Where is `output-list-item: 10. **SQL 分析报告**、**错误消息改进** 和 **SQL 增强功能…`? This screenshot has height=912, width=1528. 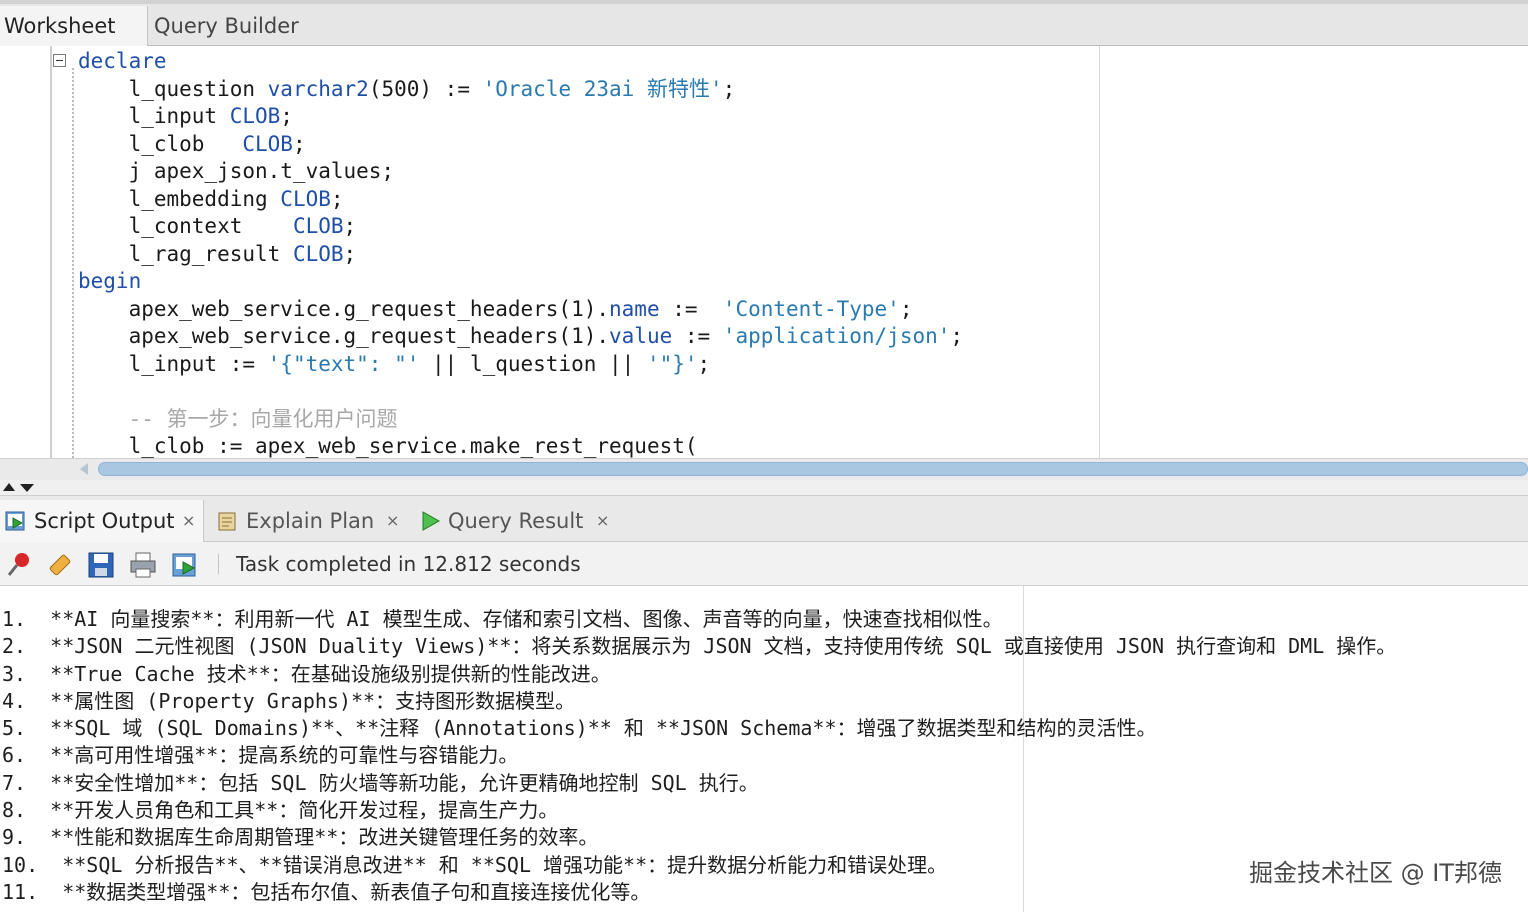
output-list-item: 10. **SQL 分析报告**、**错误消息改进** 和 **SQL 增强功能… is located at coordinates (475, 864).